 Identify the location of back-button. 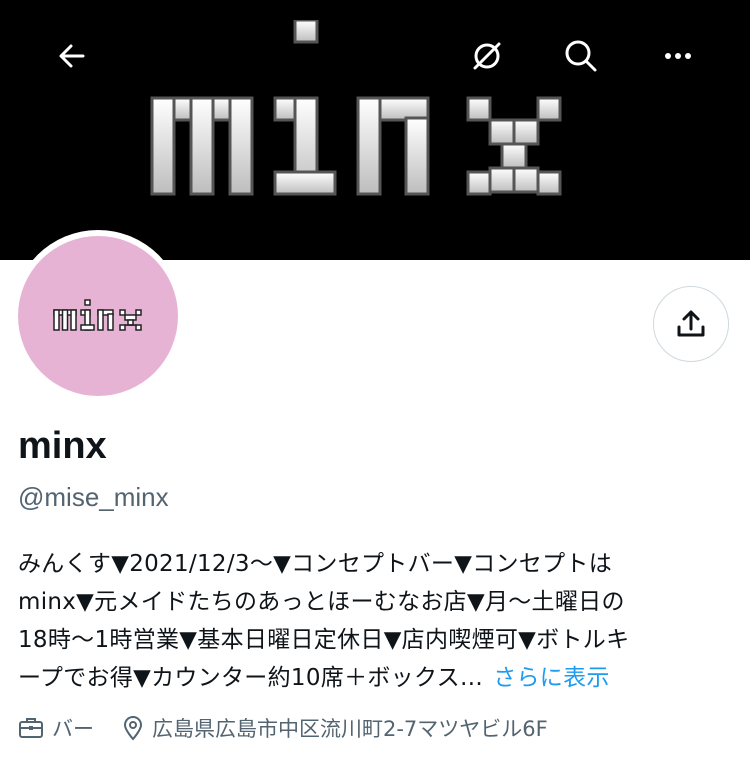
(72, 56).